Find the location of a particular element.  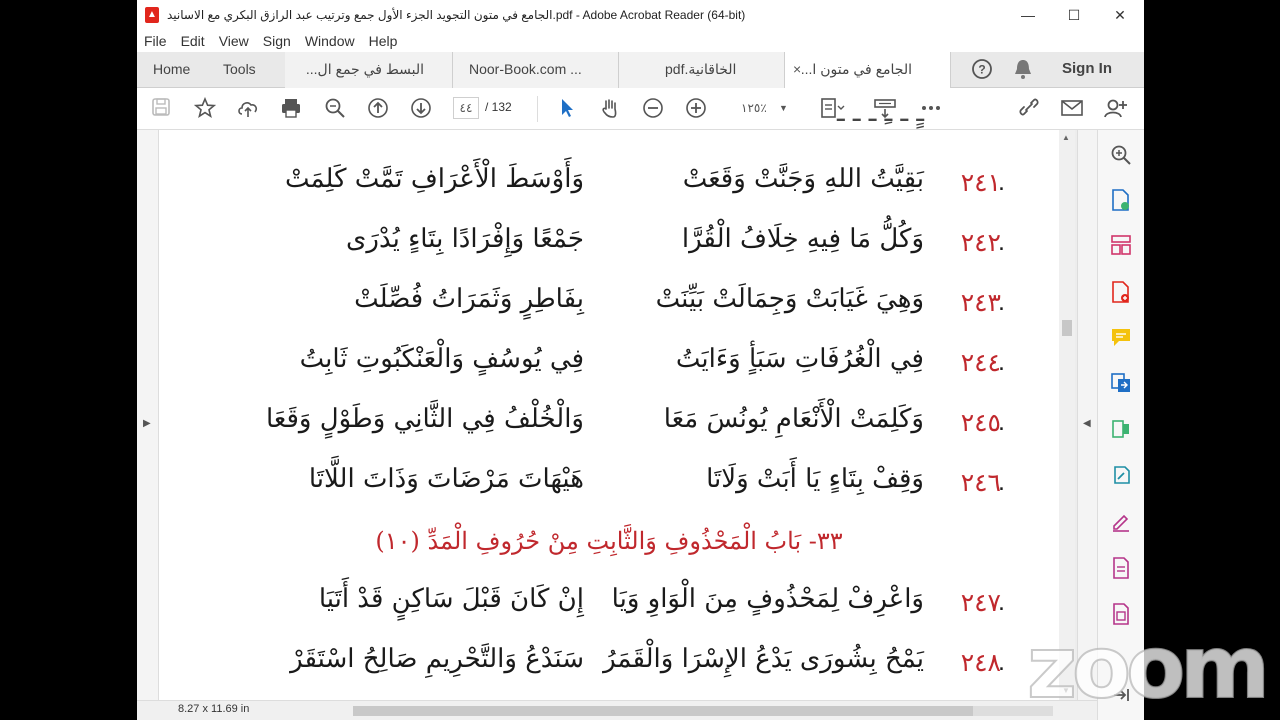

protect-pdf-icon is located at coordinates (1121, 568).